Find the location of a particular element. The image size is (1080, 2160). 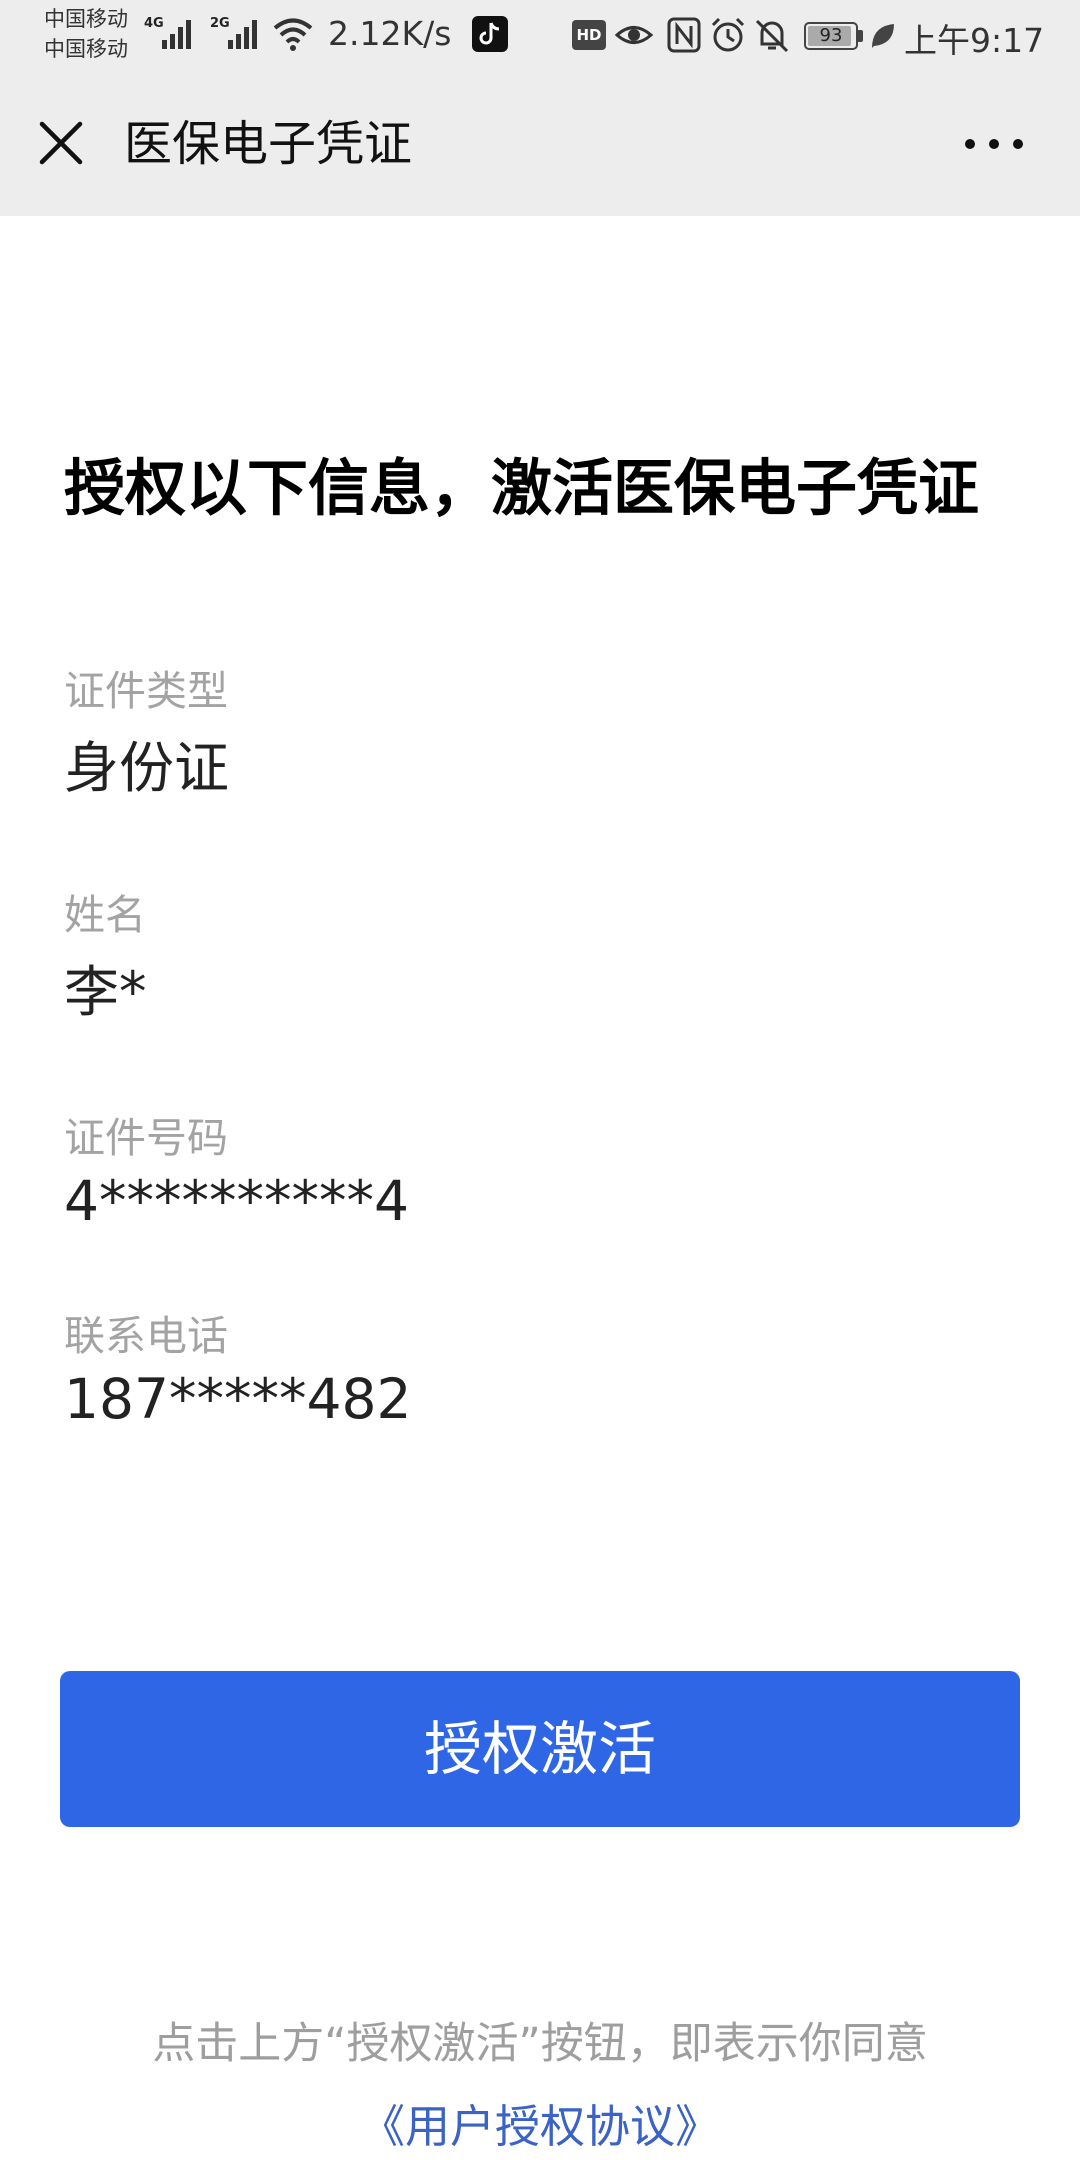

user-agreement-link: 《用户授权协议》 is located at coordinates (540, 2127).